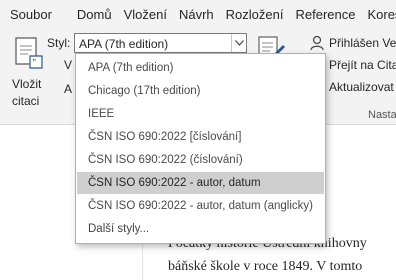 This screenshot has width=396, height=280. Describe the element at coordinates (325, 14) in the screenshot. I see `tab-references: Reference` at that location.